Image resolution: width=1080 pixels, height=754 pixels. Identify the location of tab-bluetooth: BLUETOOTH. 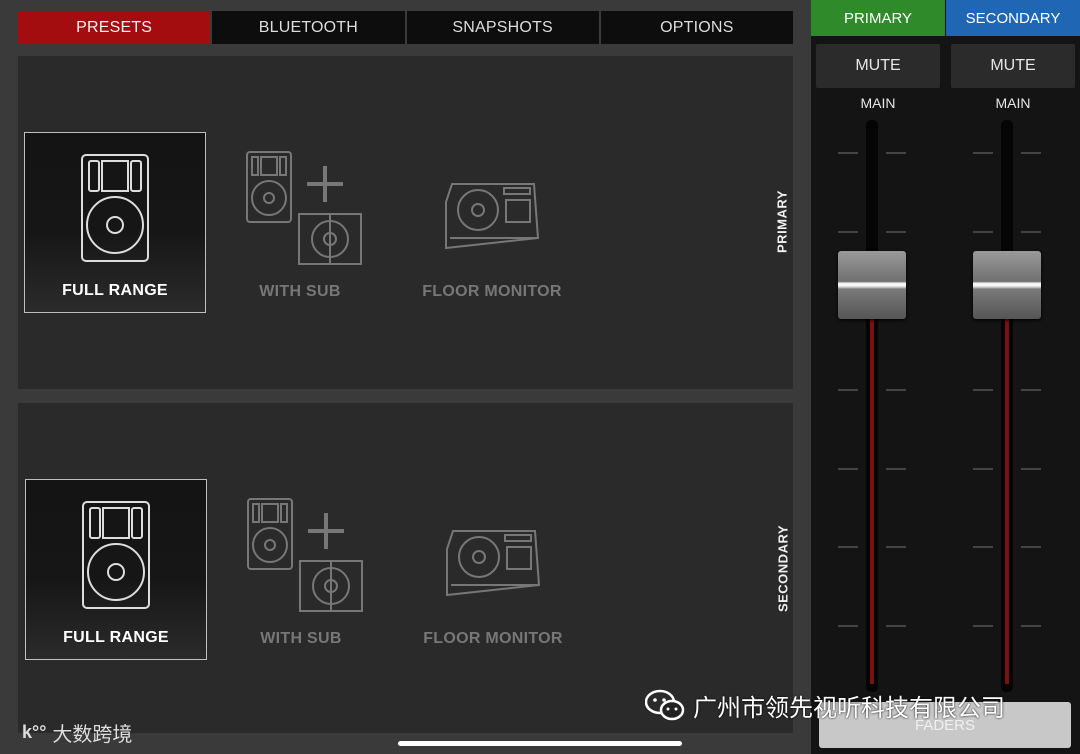
(309, 27).